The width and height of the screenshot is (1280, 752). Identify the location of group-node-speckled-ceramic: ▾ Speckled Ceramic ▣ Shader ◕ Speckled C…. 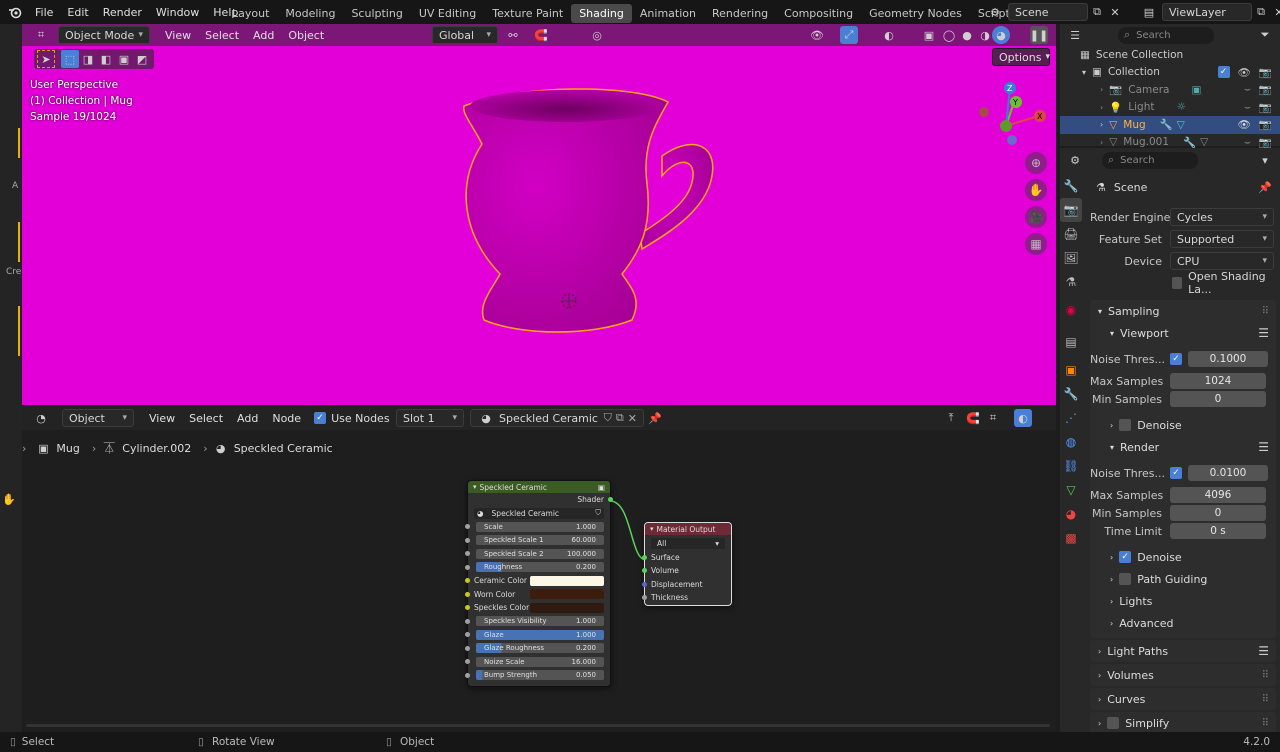
(539, 583).